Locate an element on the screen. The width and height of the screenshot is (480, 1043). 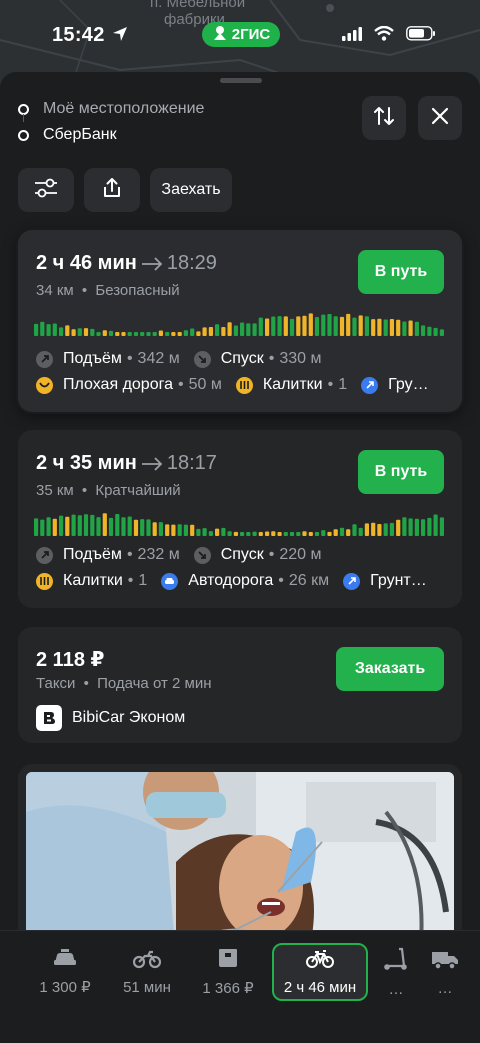
duration-text: 2 ч 35 мин is located at coordinates (86, 463).